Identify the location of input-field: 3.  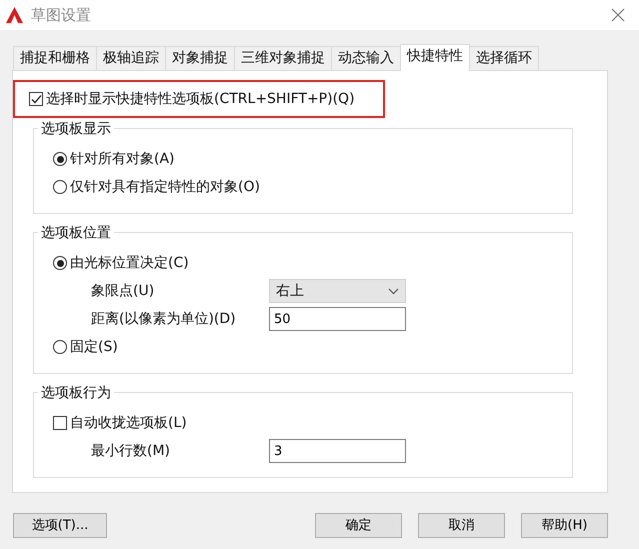
(337, 451).